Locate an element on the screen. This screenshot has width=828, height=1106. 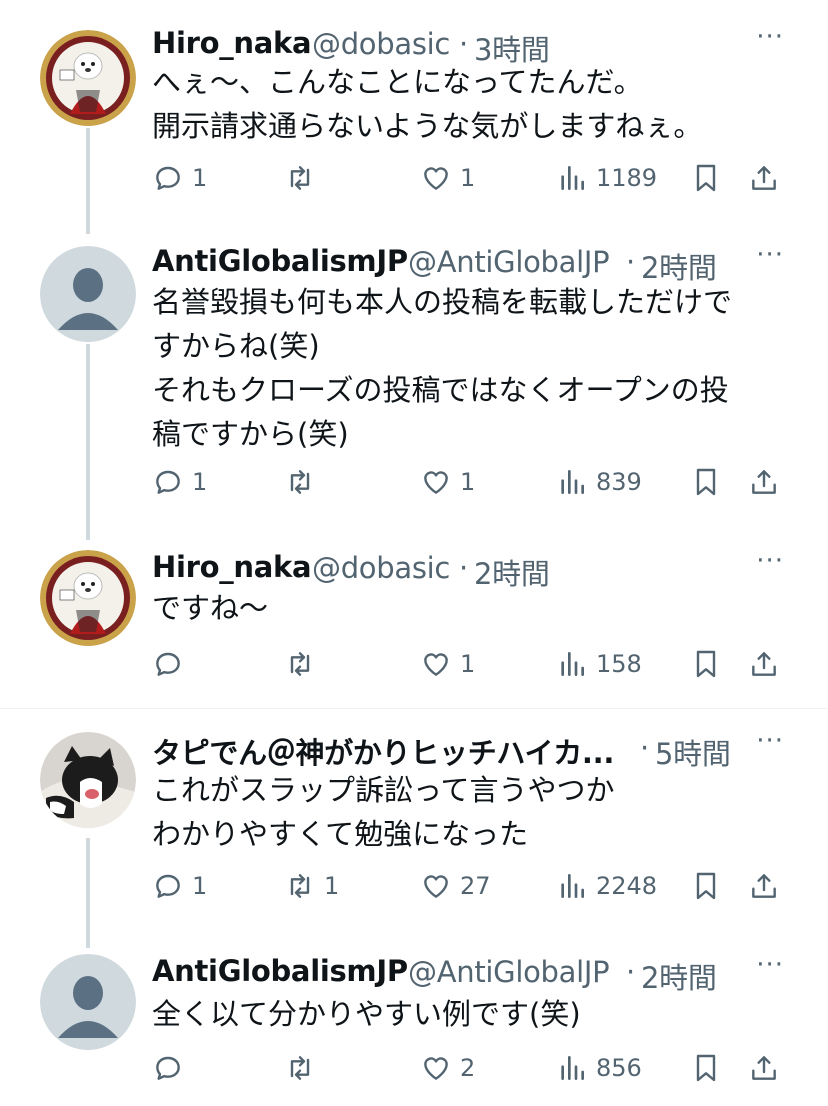
views-button: 2248 is located at coordinates (606, 886).